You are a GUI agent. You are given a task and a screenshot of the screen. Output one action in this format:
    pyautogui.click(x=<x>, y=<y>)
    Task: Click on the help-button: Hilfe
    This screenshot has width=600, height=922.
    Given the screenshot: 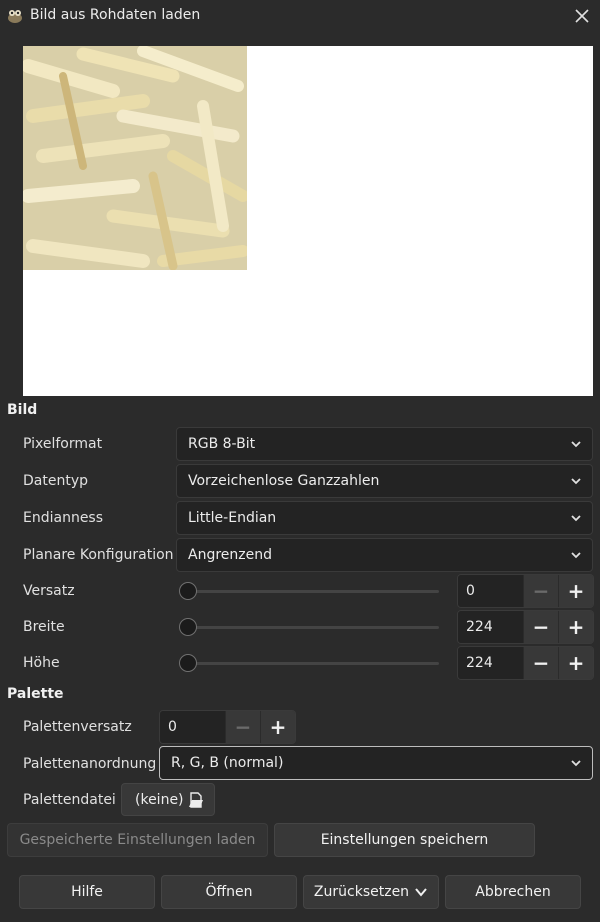 What is the action you would take?
    pyautogui.click(x=87, y=892)
    